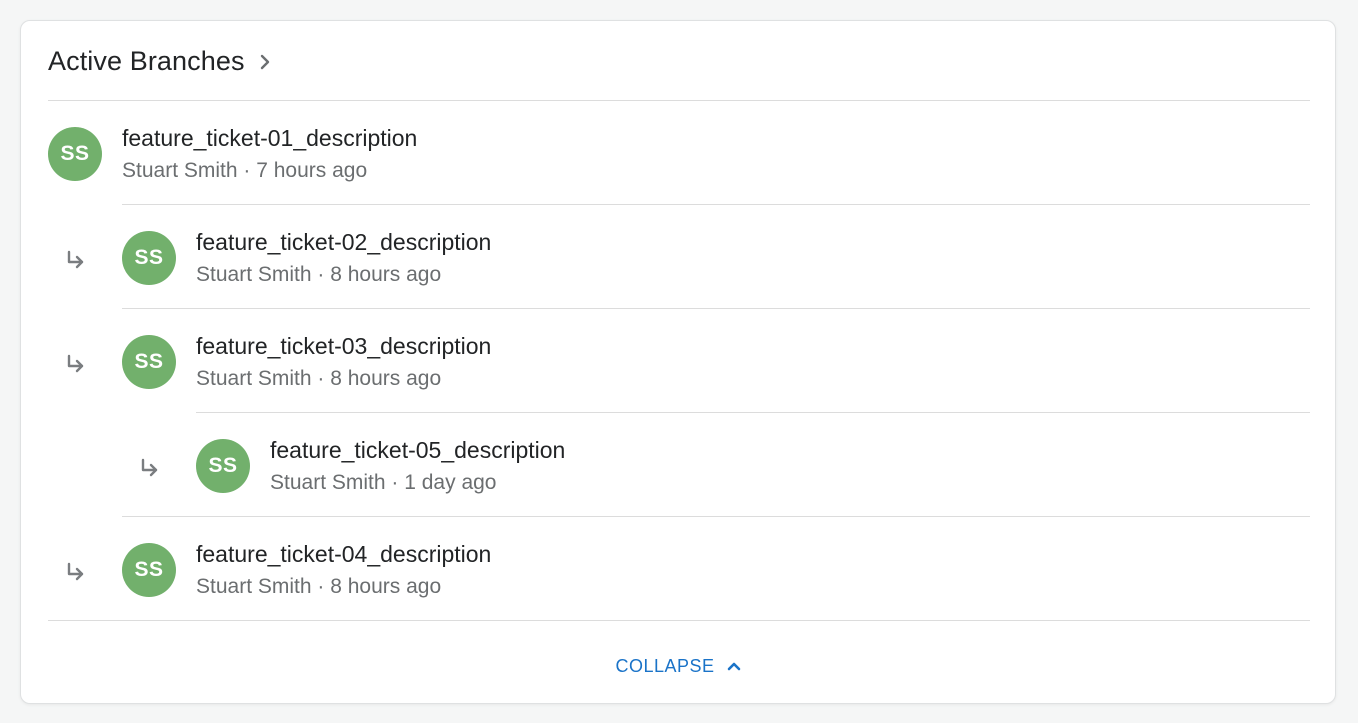 Image resolution: width=1358 pixels, height=723 pixels. I want to click on branch-name-link: feature_ticket-01_description, so click(269, 138).